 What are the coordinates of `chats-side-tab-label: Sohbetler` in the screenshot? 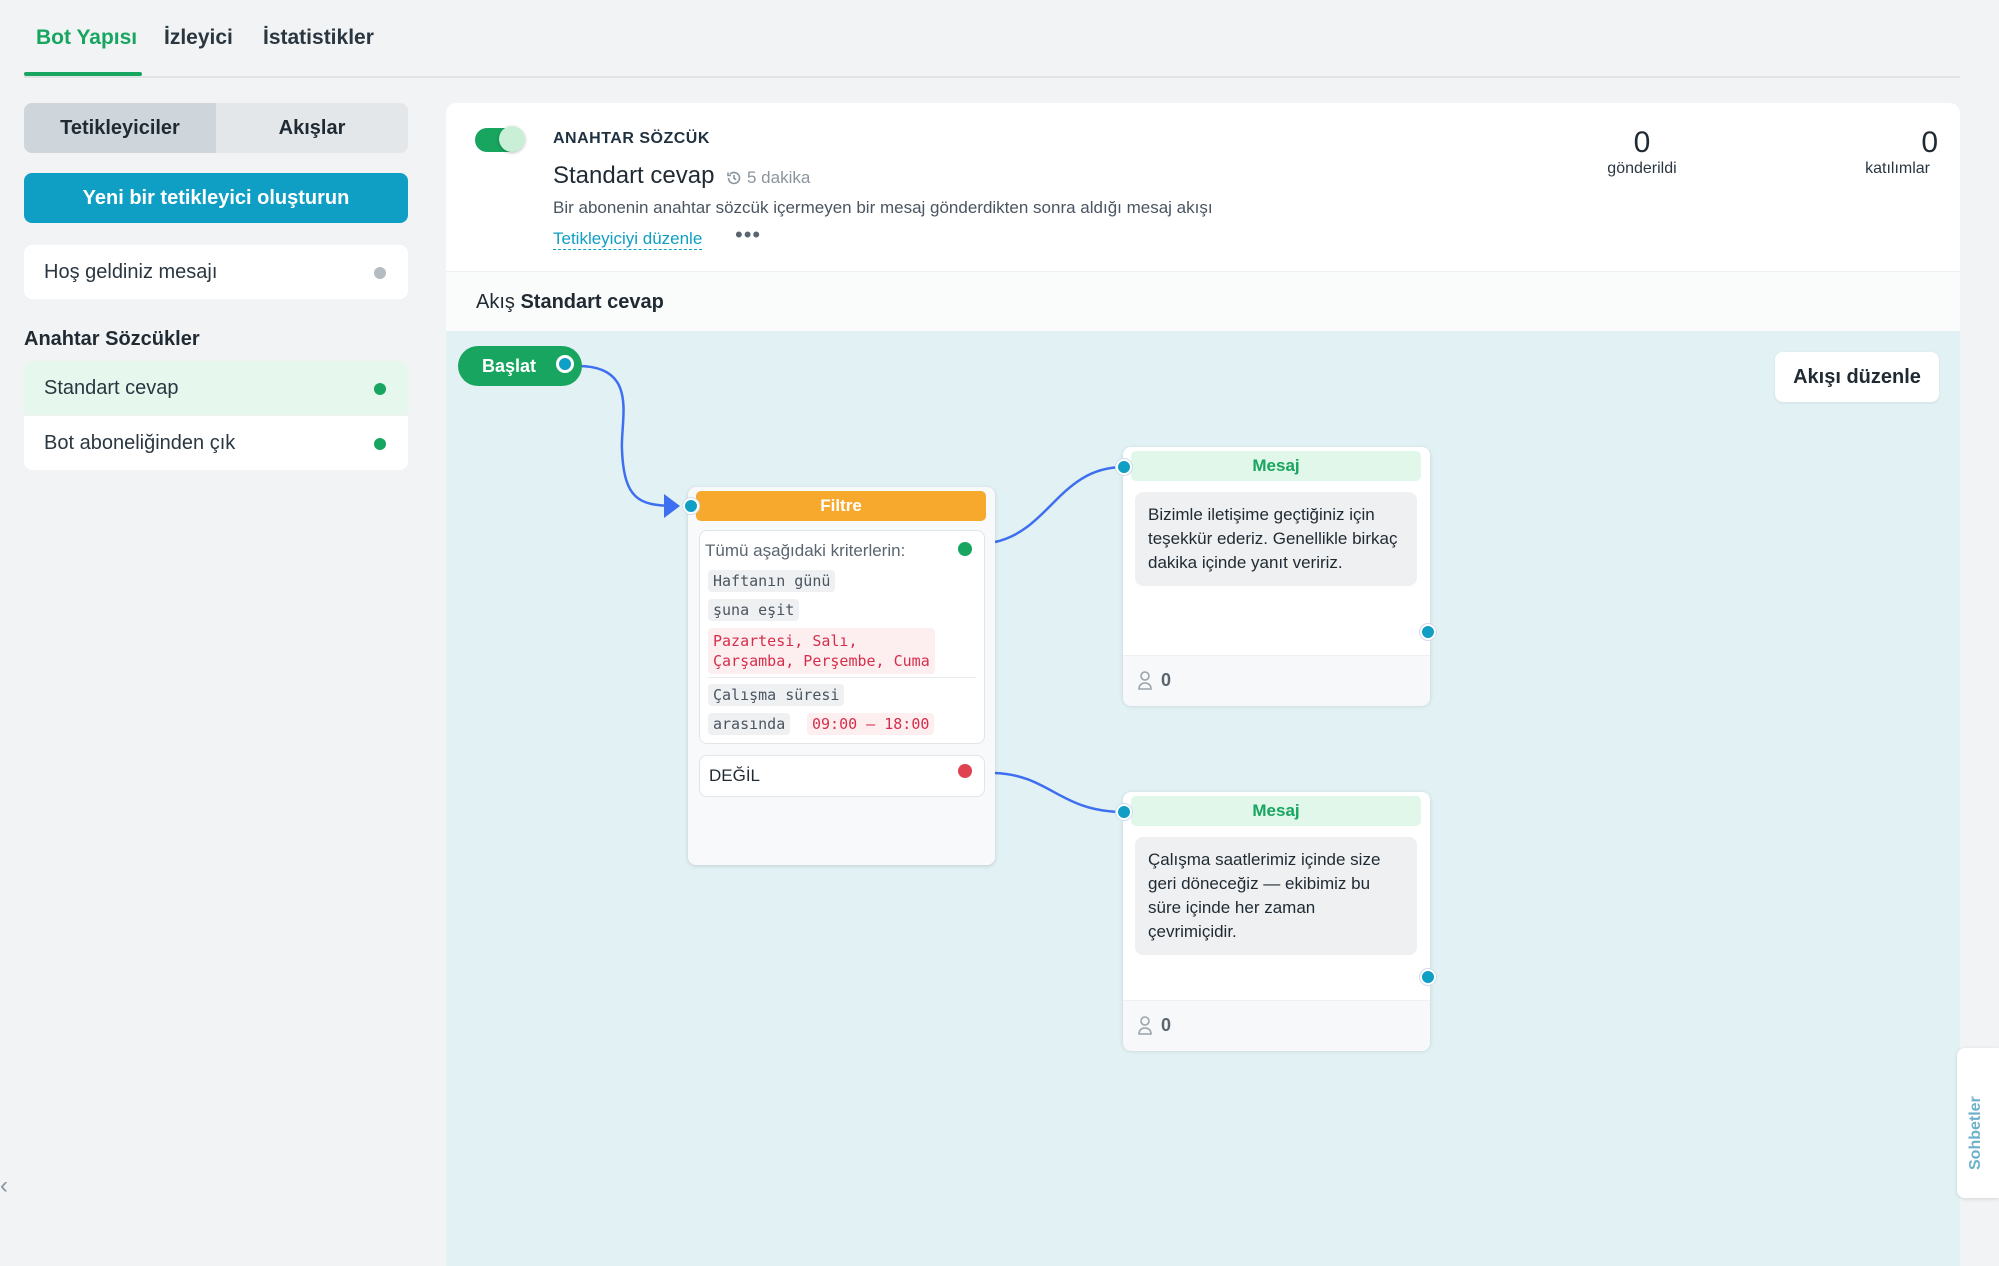 It's located at (1975, 1133).